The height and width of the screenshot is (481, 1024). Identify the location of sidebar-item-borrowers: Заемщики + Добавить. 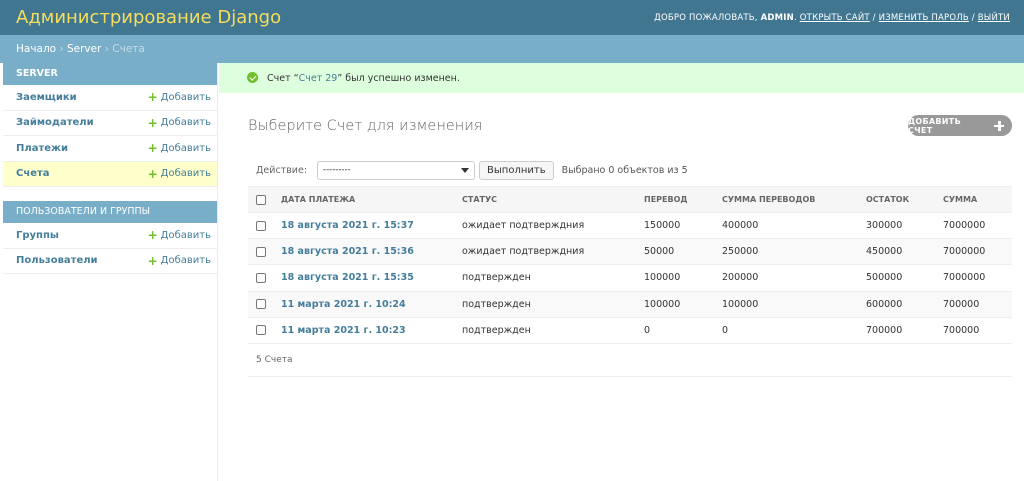
(110, 98).